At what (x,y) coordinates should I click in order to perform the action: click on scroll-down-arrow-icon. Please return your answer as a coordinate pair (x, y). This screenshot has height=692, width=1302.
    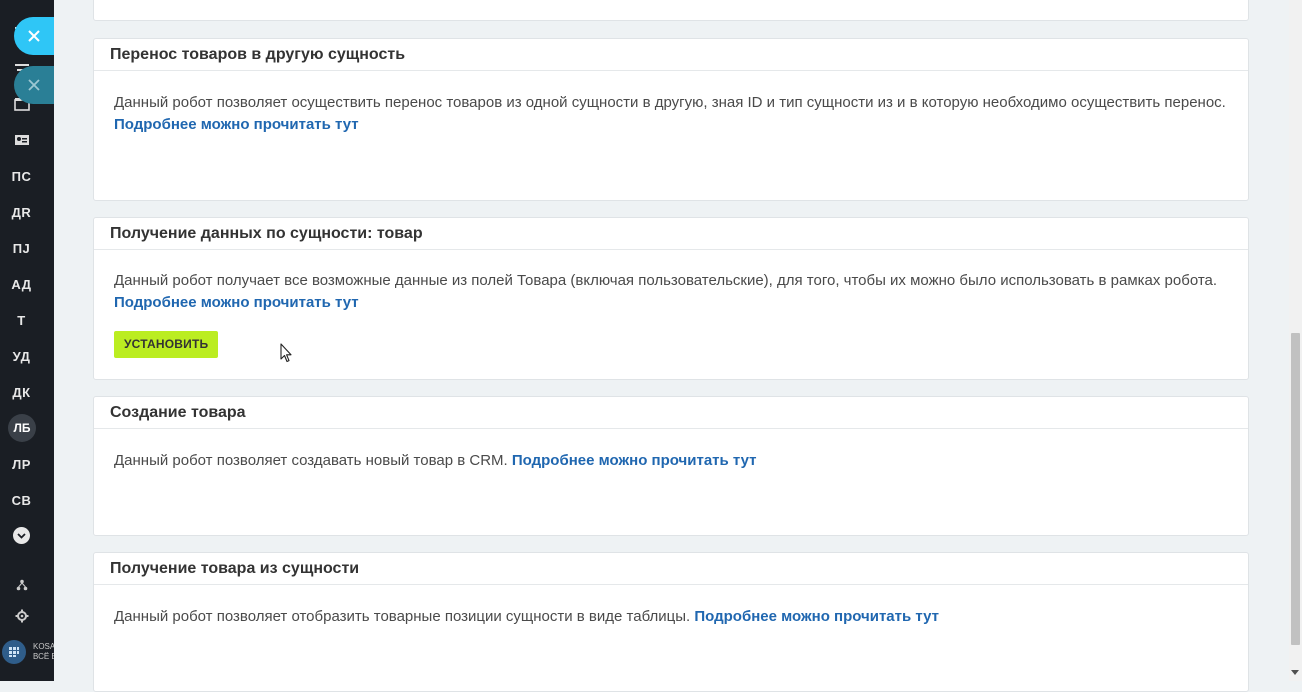
    Looking at the image, I should click on (1295, 672).